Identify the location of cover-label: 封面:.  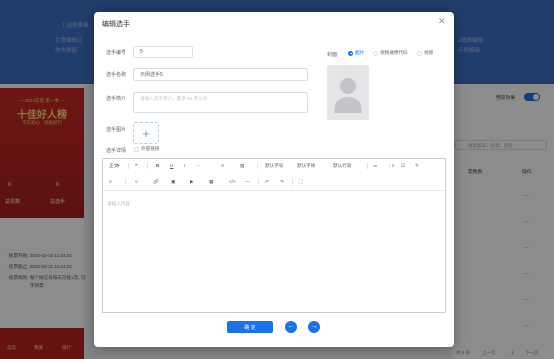
(333, 55).